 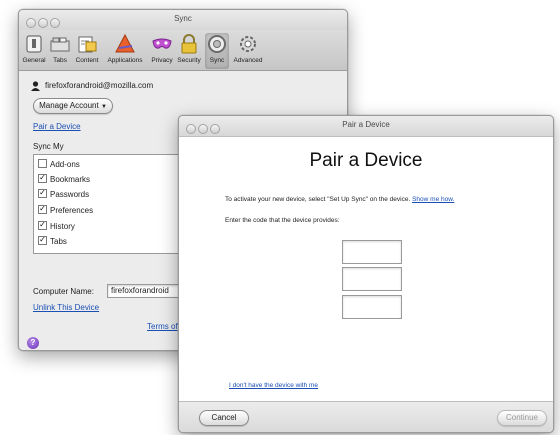 I want to click on sync-item-label: Add-ons, so click(x=65, y=164).